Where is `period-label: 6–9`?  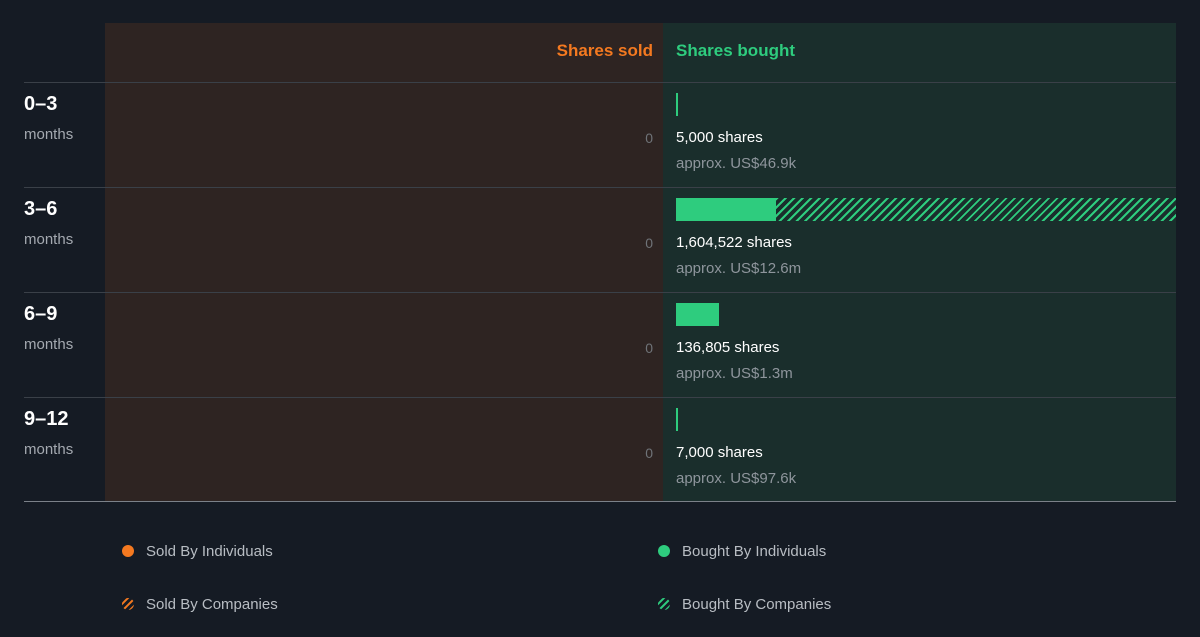 period-label: 6–9 is located at coordinates (41, 314).